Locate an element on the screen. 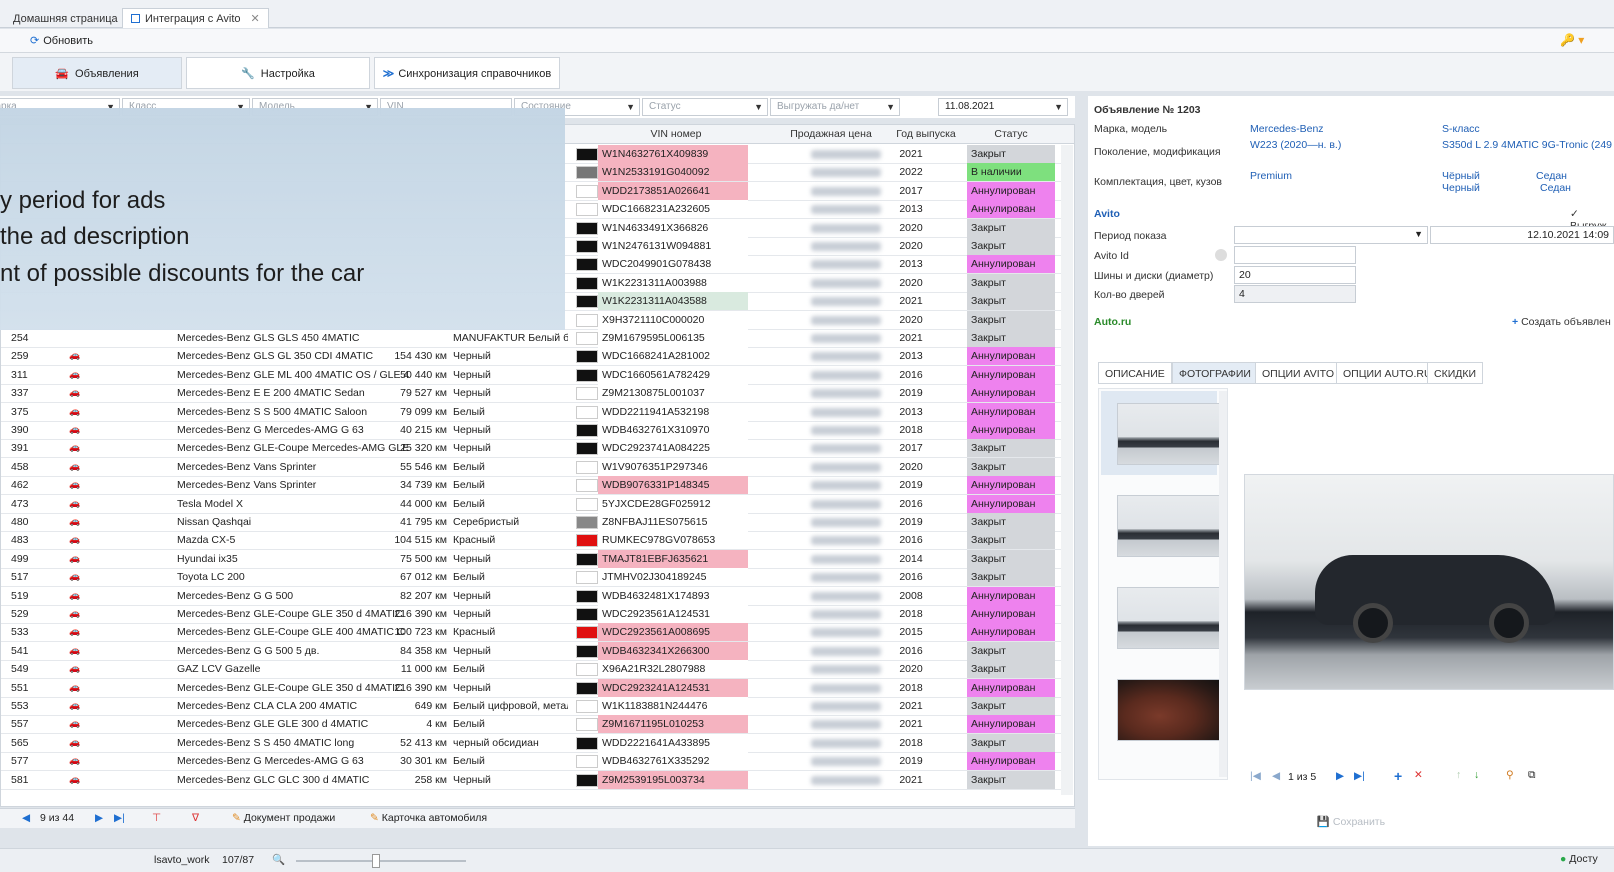 The height and width of the screenshot is (872, 1614). period-date-input: 12.10.2021 14:09 is located at coordinates (1522, 235).